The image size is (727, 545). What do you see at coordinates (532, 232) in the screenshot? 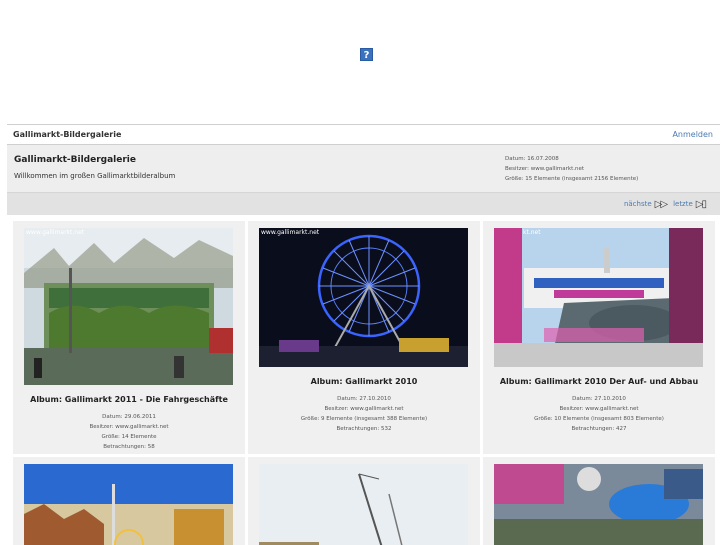
I see `thumbnail-watermark: kt.net` at bounding box center [532, 232].